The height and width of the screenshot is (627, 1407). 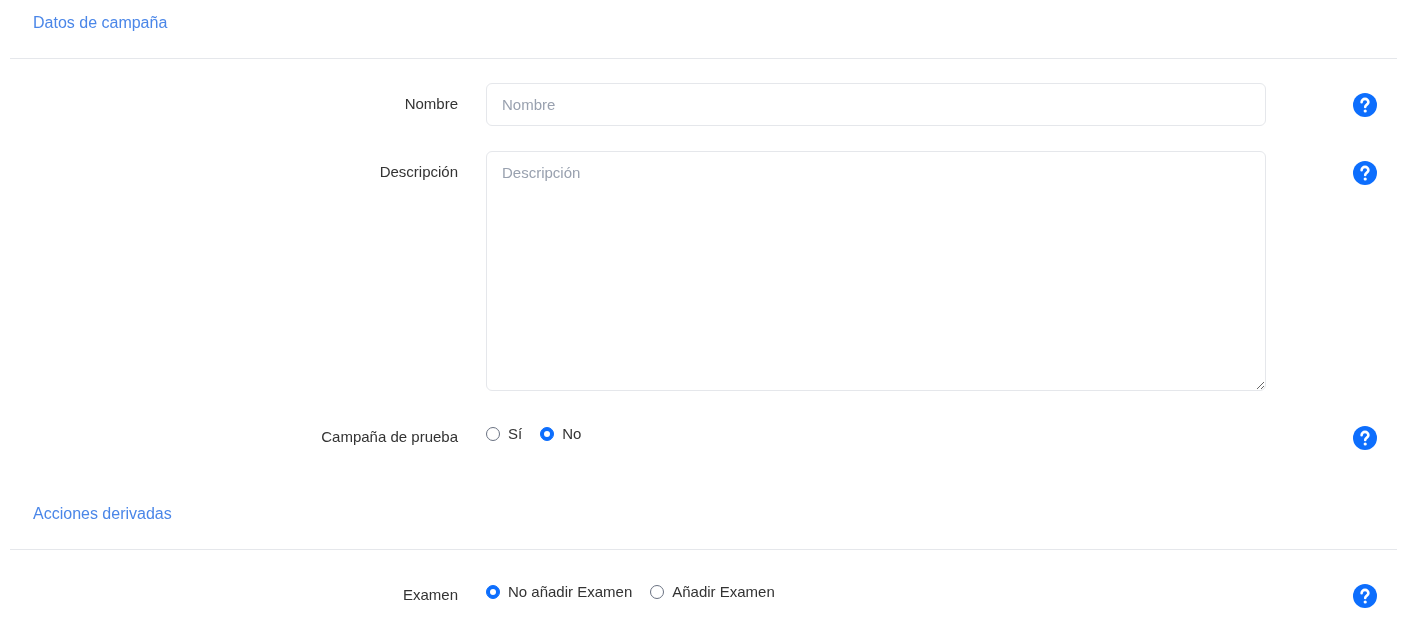 What do you see at coordinates (418, 172) in the screenshot?
I see `field-label: Descripción` at bounding box center [418, 172].